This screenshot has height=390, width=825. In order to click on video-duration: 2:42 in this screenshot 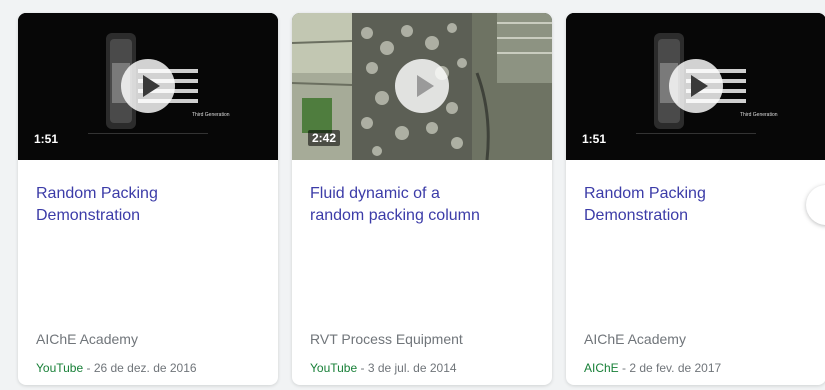, I will do `click(324, 138)`.